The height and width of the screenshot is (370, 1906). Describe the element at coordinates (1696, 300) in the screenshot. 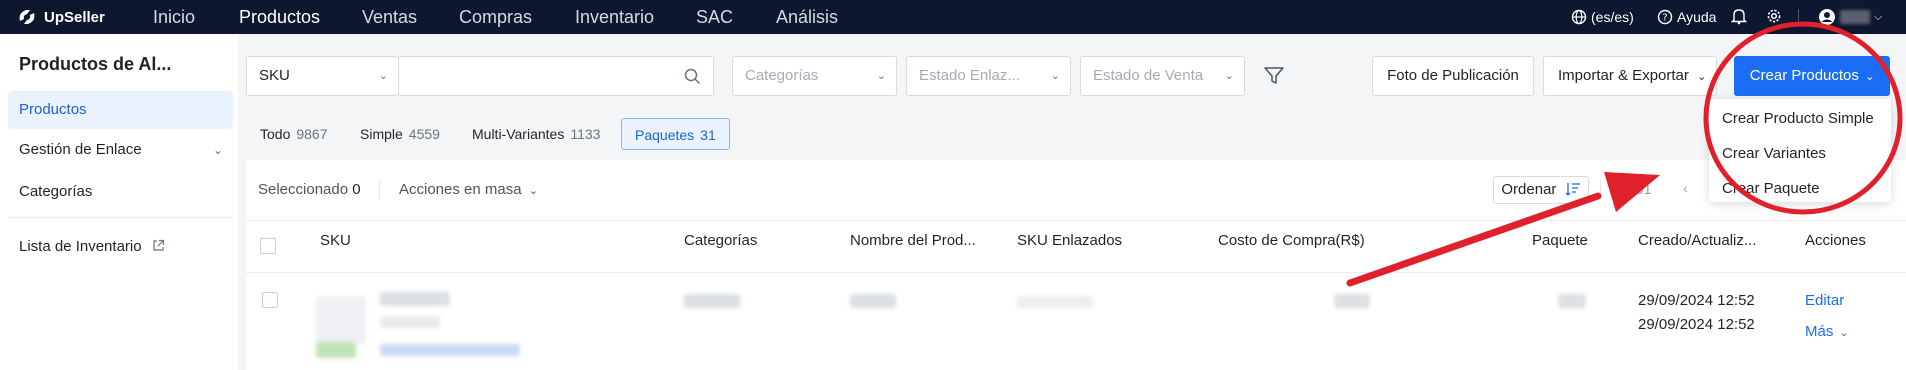

I see `created-date: 29/09/2024 12:52` at that location.